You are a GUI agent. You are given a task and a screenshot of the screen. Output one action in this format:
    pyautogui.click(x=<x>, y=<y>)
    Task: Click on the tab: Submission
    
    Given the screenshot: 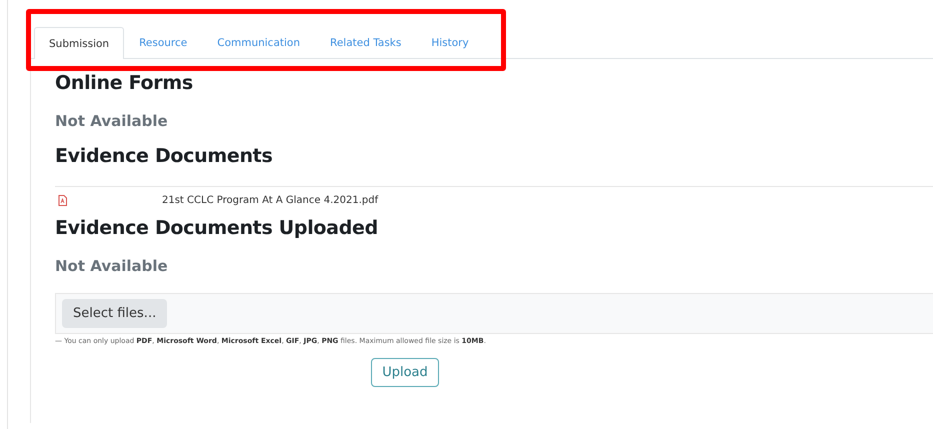 What is the action you would take?
    pyautogui.click(x=79, y=43)
    